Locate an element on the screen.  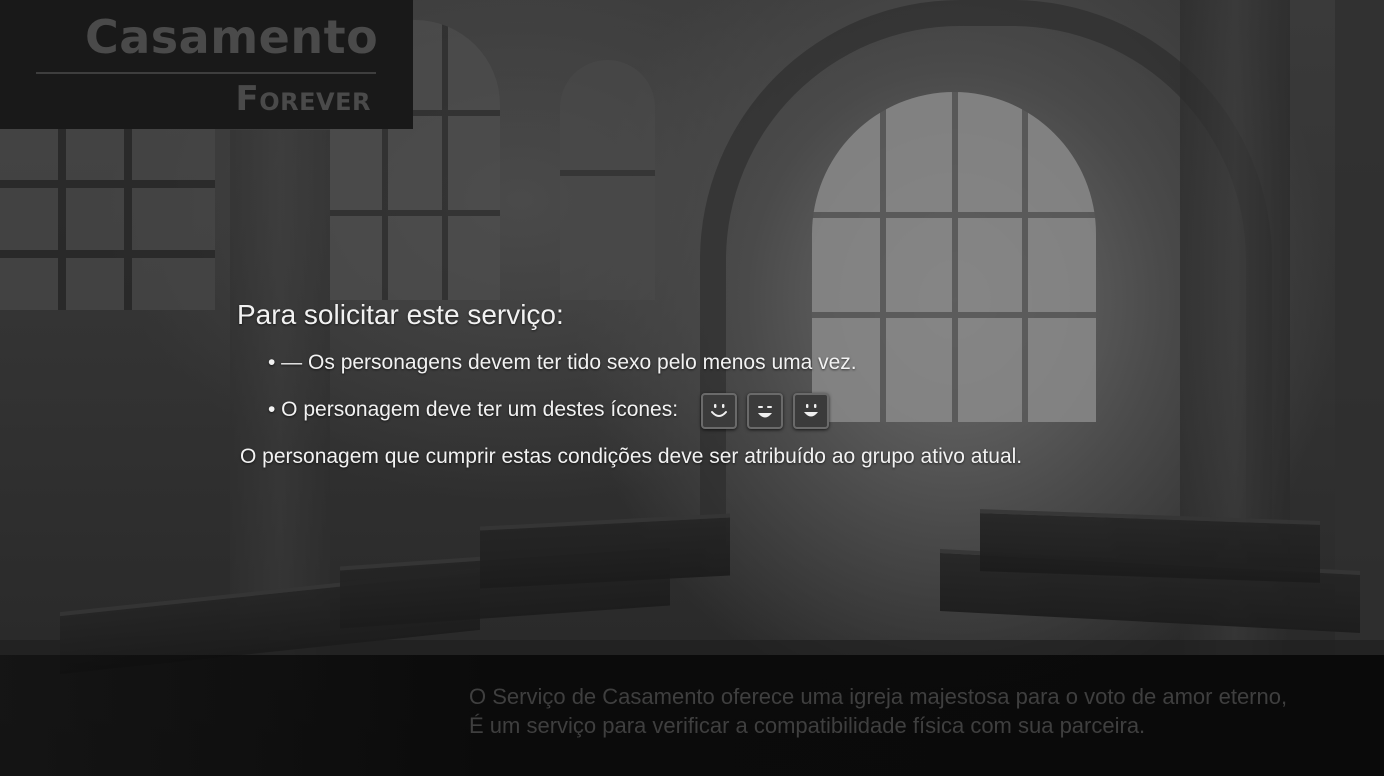
grin-face-icon is located at coordinates (765, 411).